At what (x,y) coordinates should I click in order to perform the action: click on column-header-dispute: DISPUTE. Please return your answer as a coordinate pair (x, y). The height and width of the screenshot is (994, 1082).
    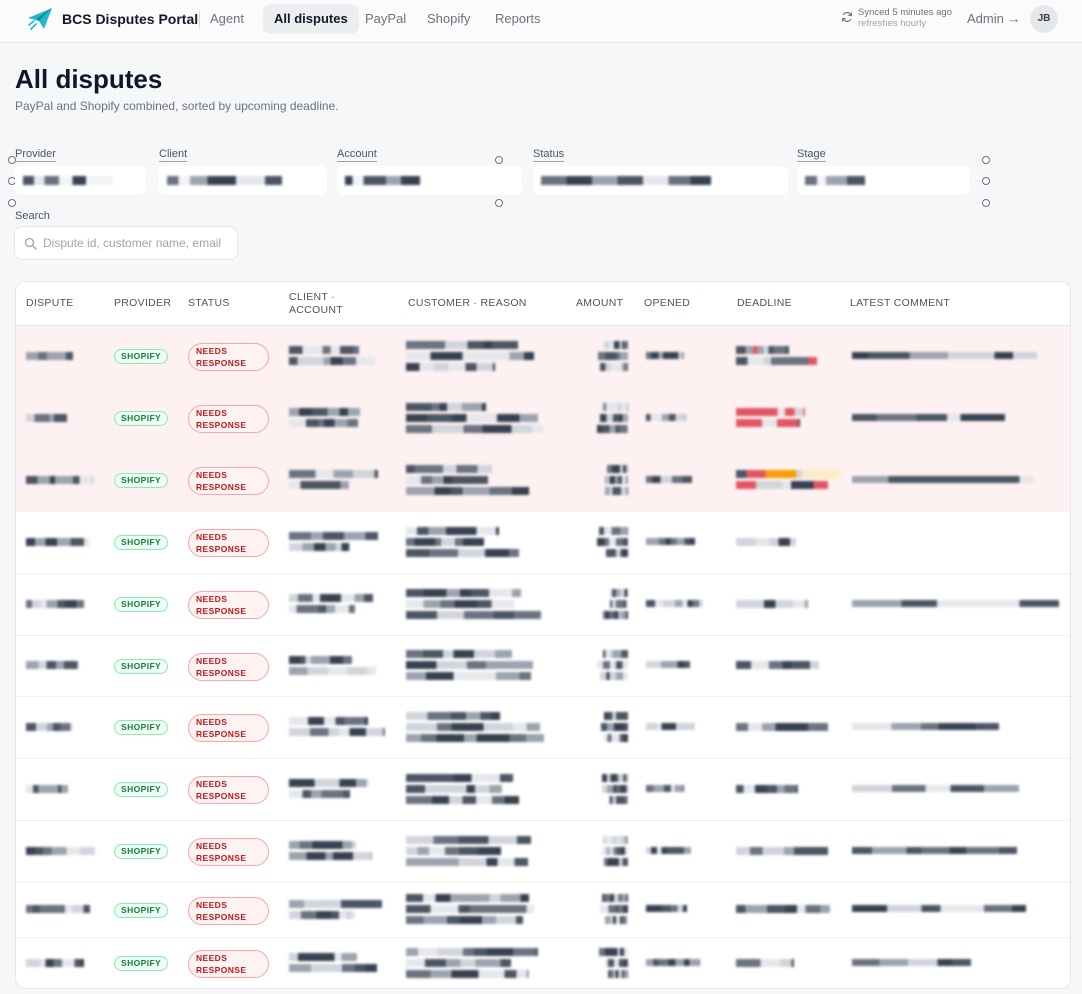
    Looking at the image, I should click on (50, 303).